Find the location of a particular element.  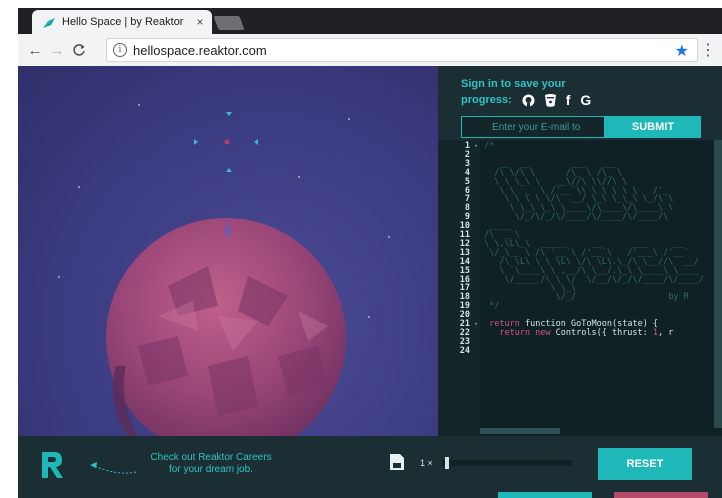

speed-label: 1 × is located at coordinates (426, 463).